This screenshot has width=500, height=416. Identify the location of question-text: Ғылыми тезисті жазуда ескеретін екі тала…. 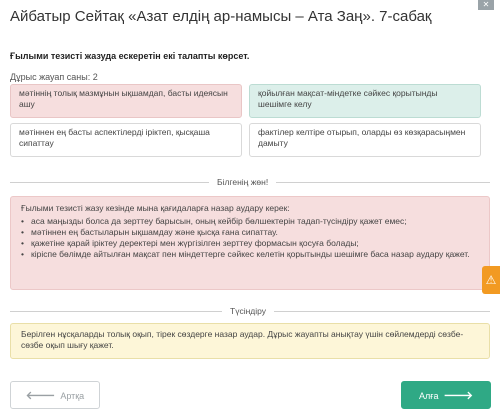
(130, 56).